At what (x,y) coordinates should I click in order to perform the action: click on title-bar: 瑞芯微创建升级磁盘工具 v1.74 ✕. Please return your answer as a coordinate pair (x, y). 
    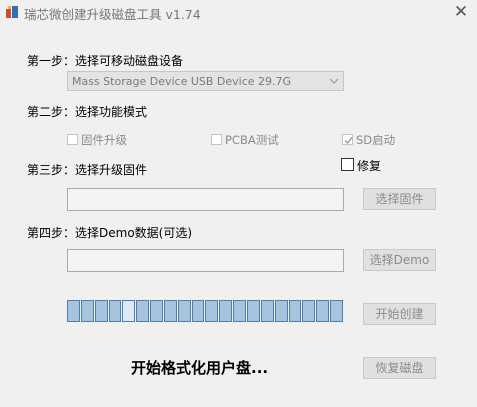
    Looking at the image, I should click on (238, 13).